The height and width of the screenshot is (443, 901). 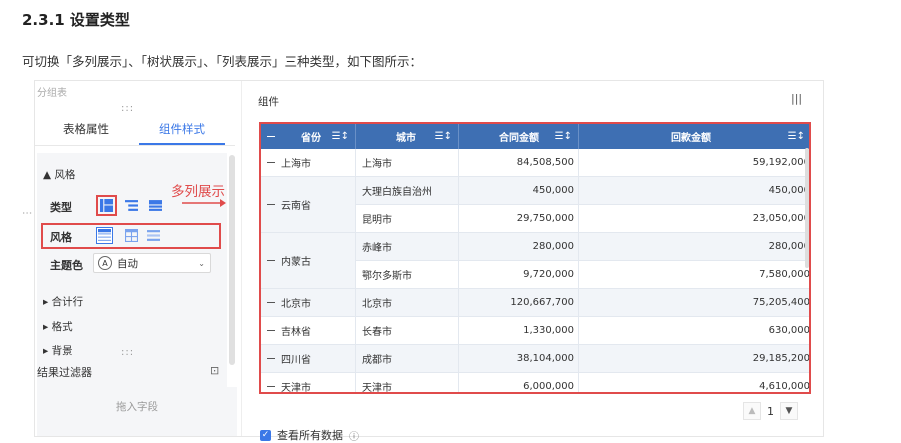 I want to click on payment-amount-cell: 29,185,200, so click(x=694, y=359).